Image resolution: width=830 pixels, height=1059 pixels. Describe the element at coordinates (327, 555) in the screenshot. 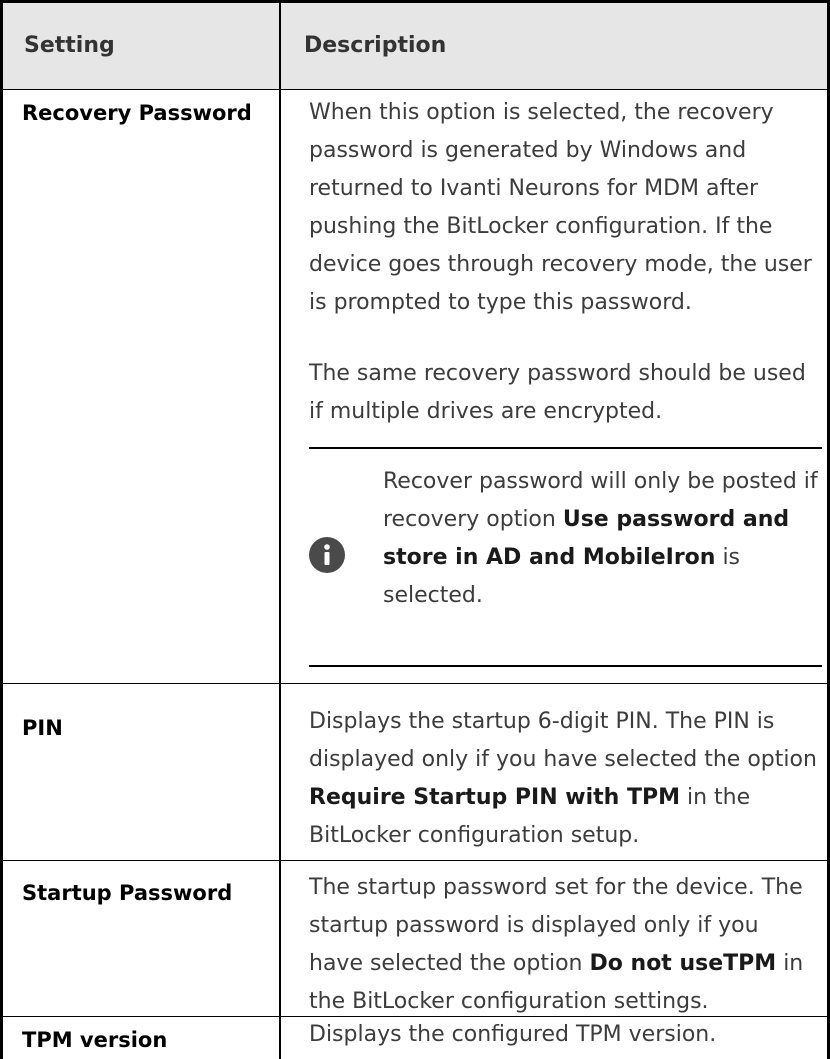

I see `info-icon` at that location.